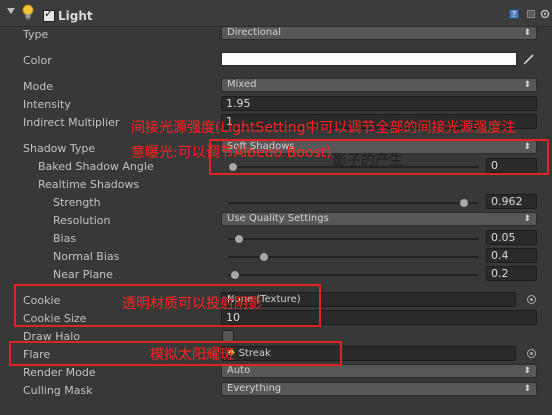 The image size is (552, 415). I want to click on color-swatch, so click(369, 59).